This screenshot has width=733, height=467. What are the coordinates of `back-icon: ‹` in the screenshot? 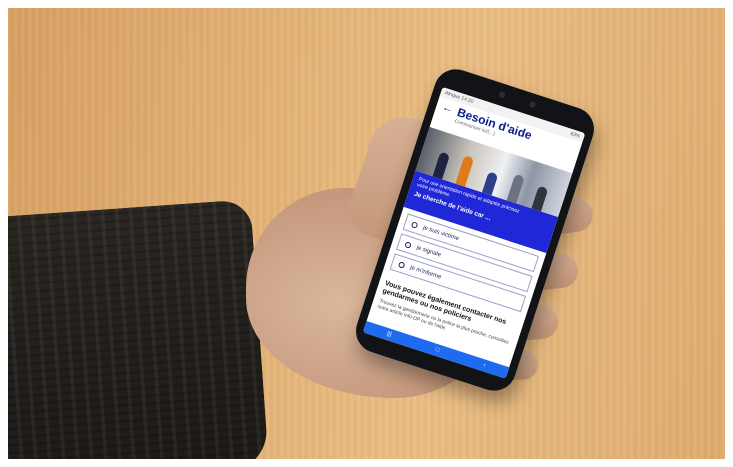 It's located at (484, 365).